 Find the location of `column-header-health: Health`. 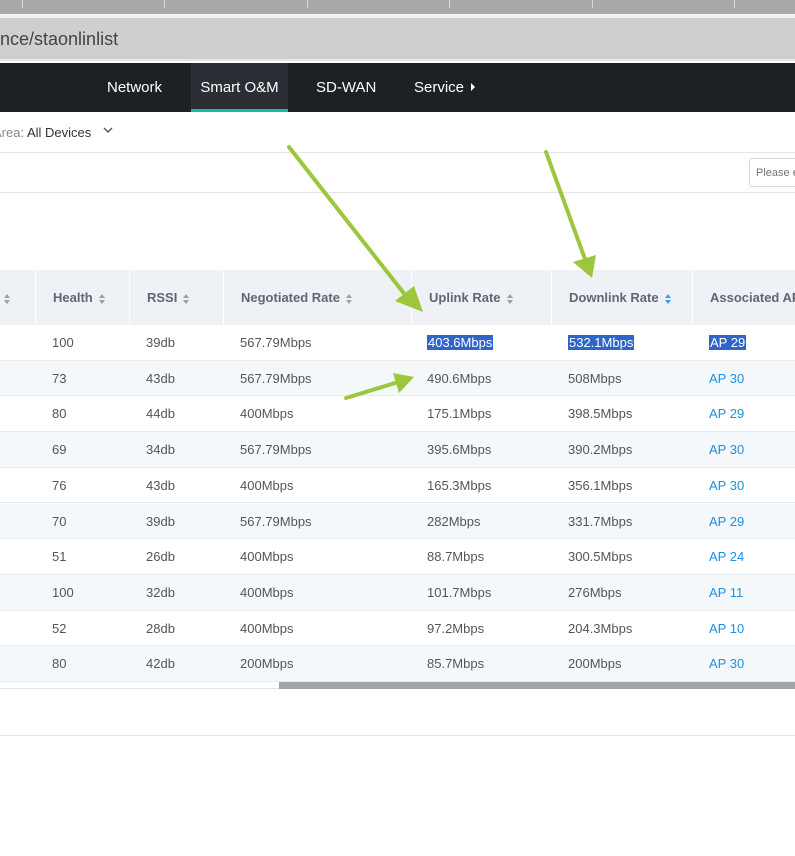

column-header-health: Health is located at coordinates (82, 297).